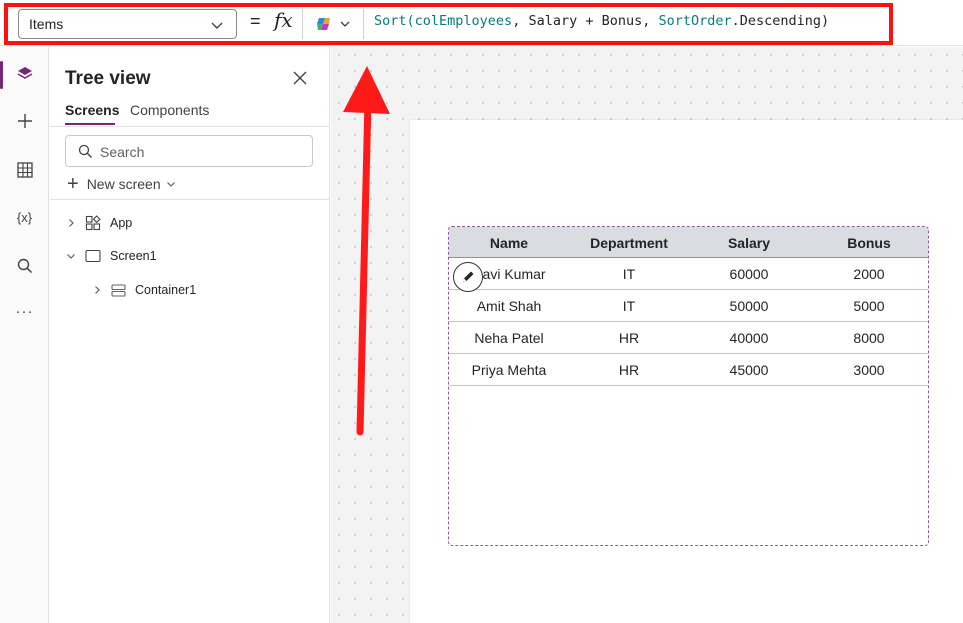 Image resolution: width=963 pixels, height=623 pixels. Describe the element at coordinates (780, 21) in the screenshot. I see `formula-tail: .Descending)` at that location.